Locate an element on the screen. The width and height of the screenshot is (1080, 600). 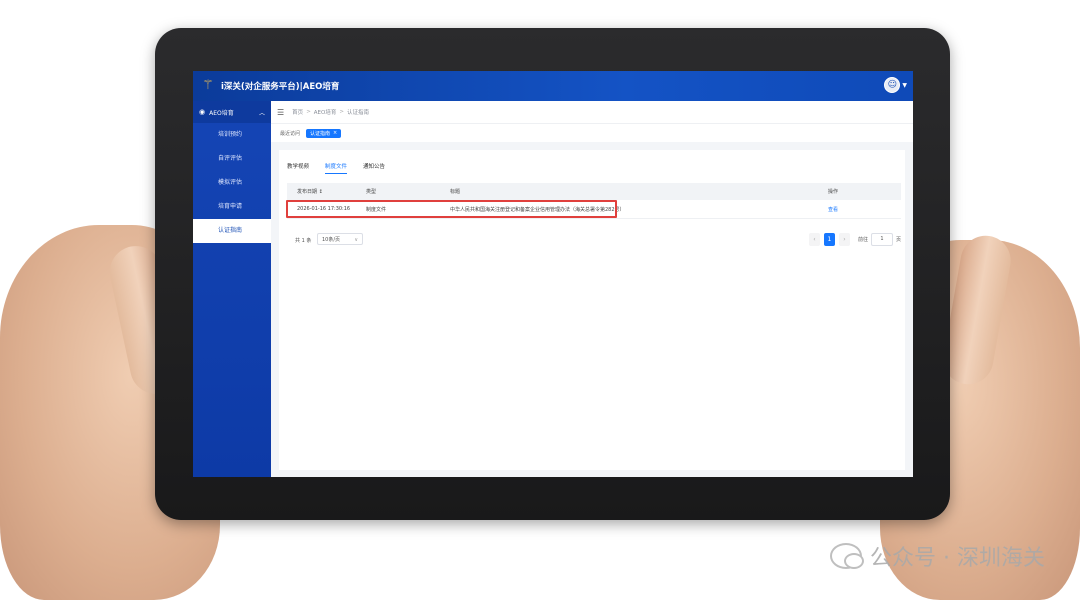
chevron-down-icon: ∨ is located at coordinates (356, 240).